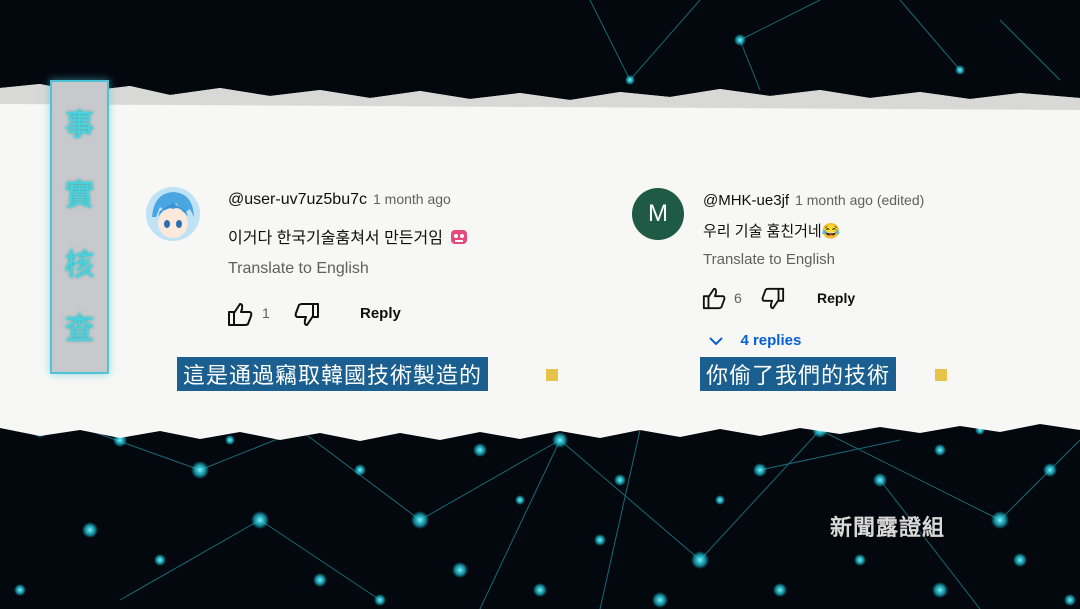 Image resolution: width=1080 pixels, height=609 pixels. Describe the element at coordinates (79, 195) in the screenshot. I see `panel-char-2: 實` at that location.